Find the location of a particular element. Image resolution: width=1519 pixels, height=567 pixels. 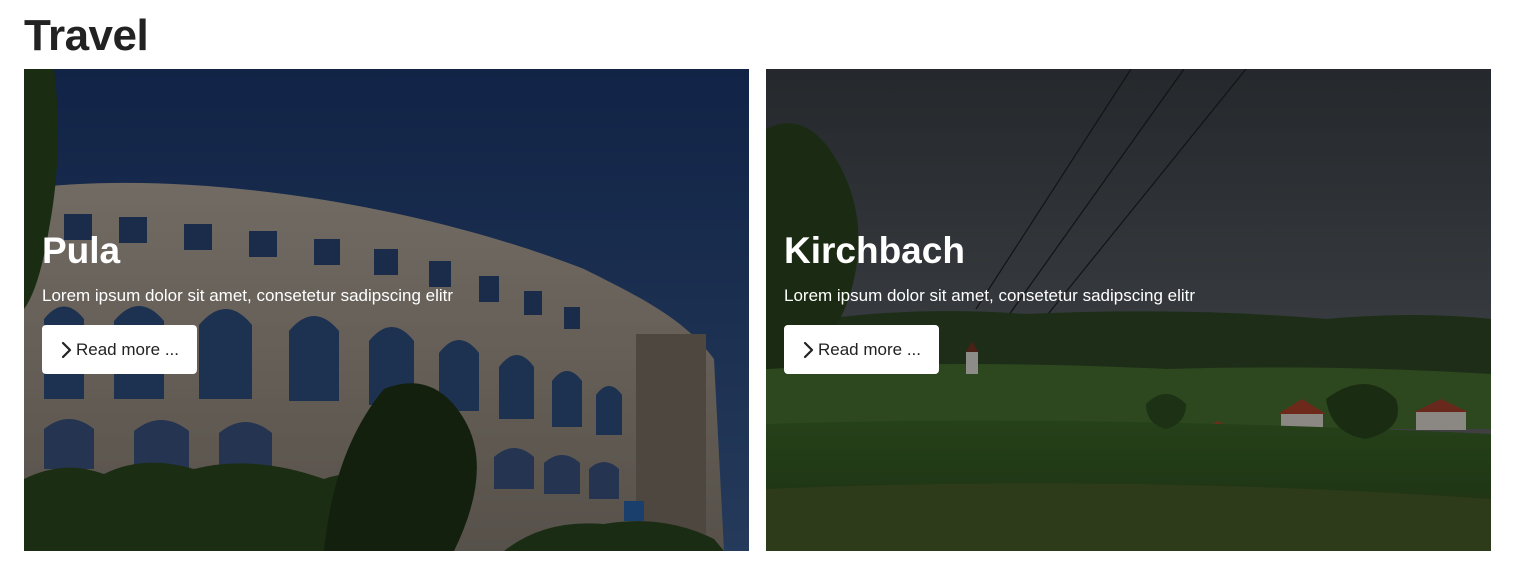

card-title: Pula is located at coordinates (81, 250).